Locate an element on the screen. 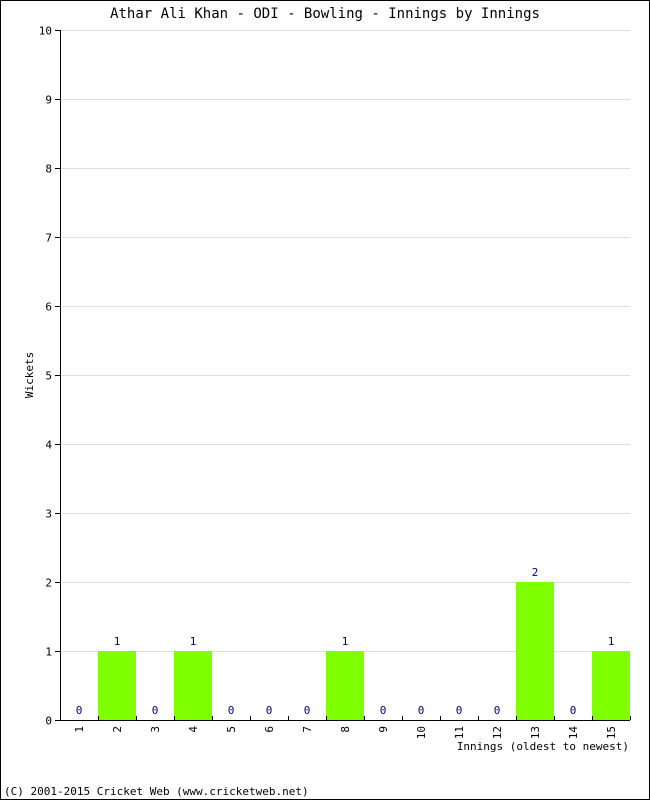  x-tick-label: 5 is located at coordinates (231, 729).